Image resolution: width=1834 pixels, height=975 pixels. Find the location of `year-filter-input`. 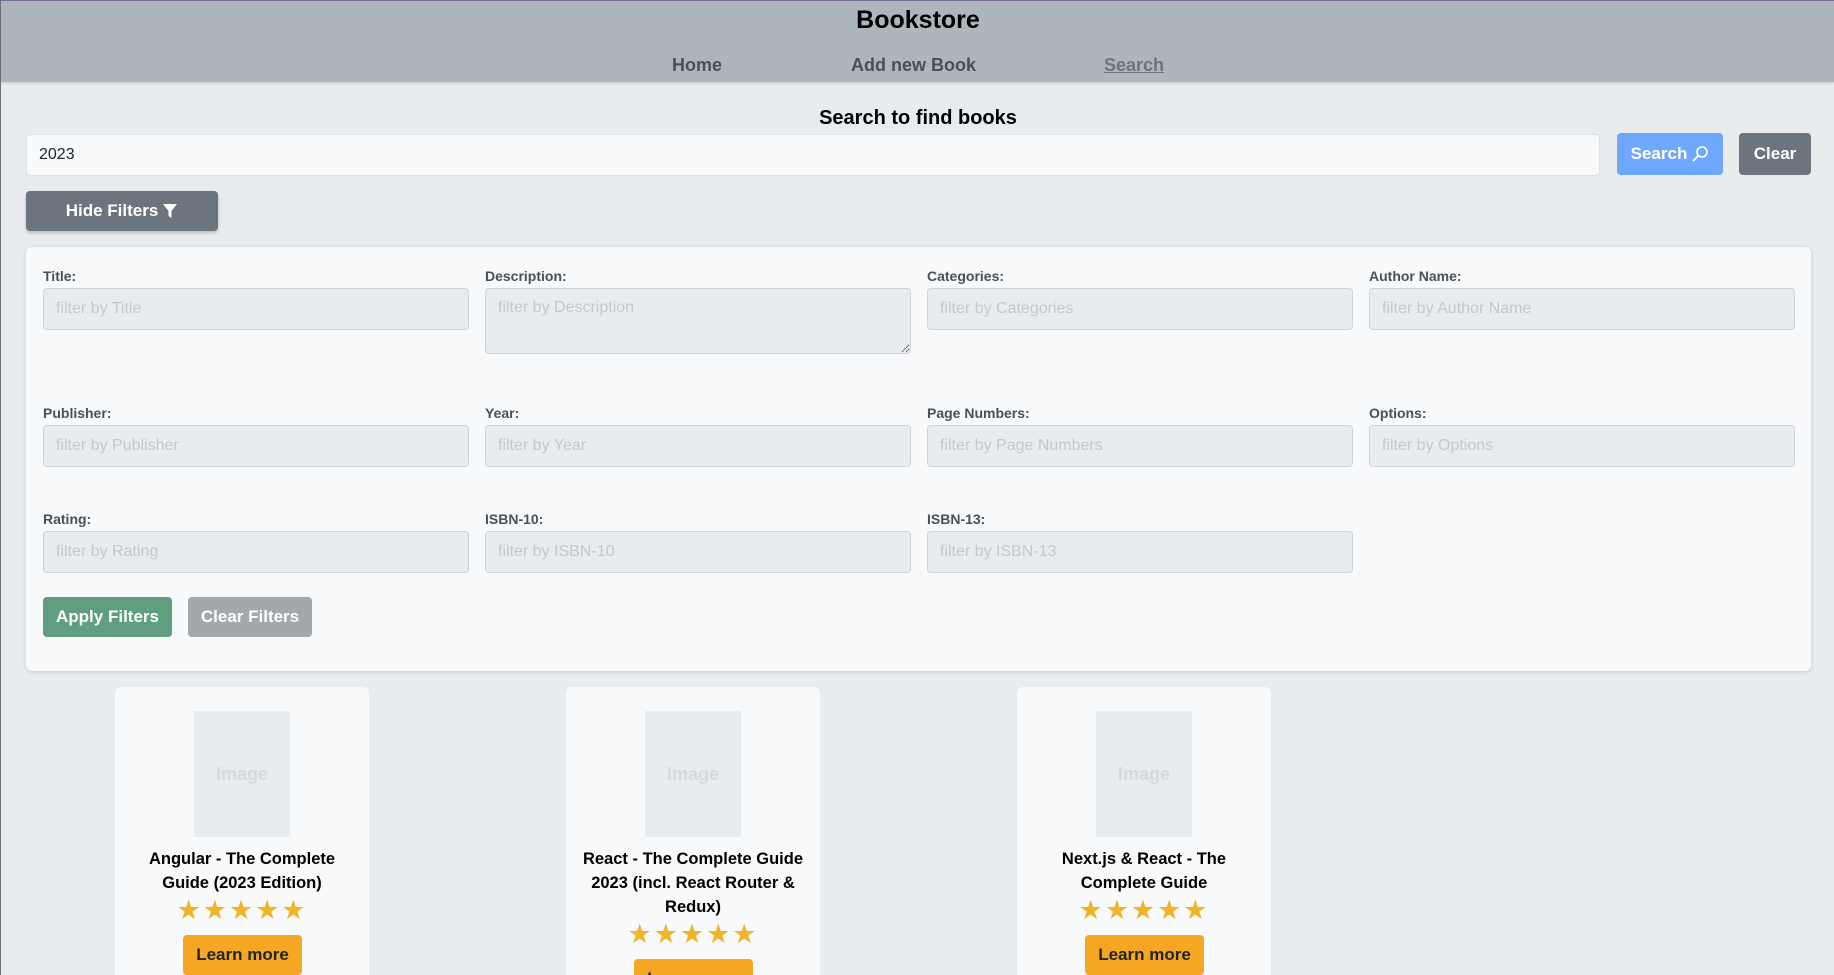

year-filter-input is located at coordinates (698, 446).